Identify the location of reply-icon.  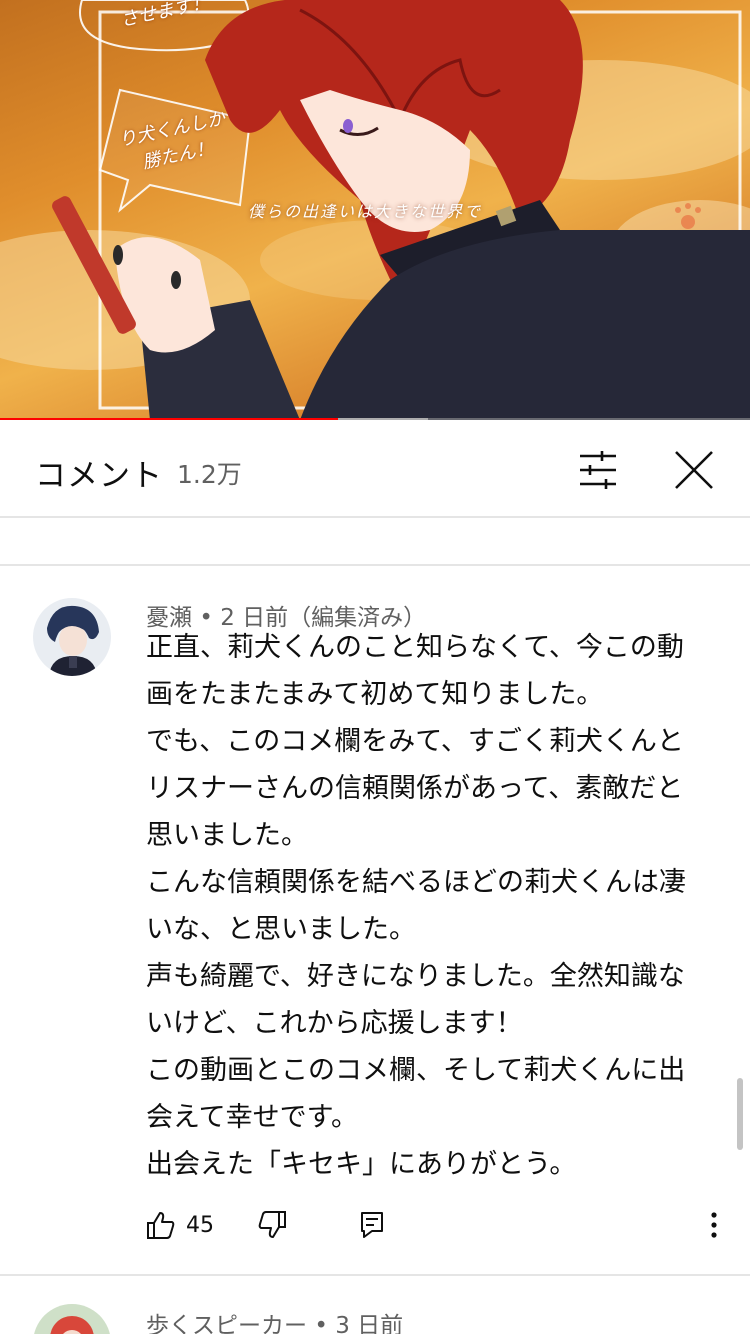
(372, 1225).